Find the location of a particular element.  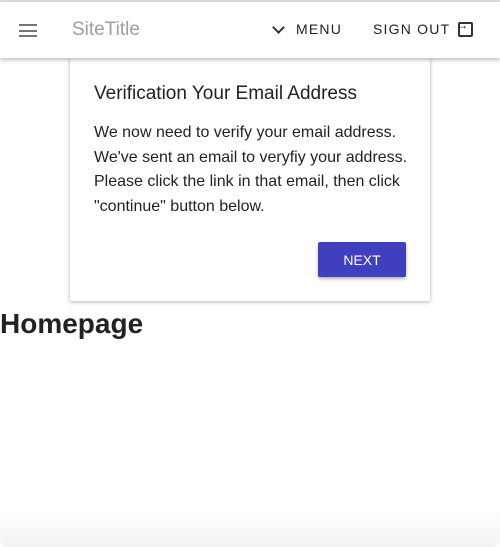

exit-icon is located at coordinates (465, 27).